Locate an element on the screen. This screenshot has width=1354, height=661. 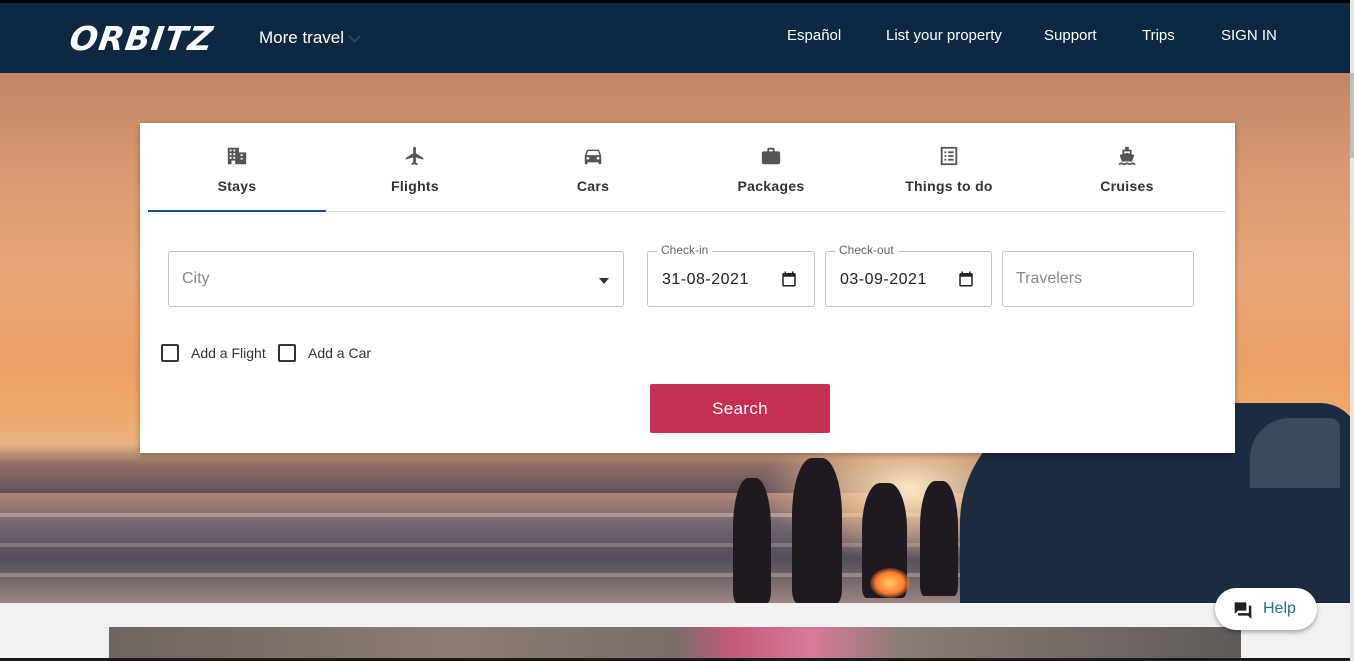
nav-trips: Trips is located at coordinates (1158, 35).